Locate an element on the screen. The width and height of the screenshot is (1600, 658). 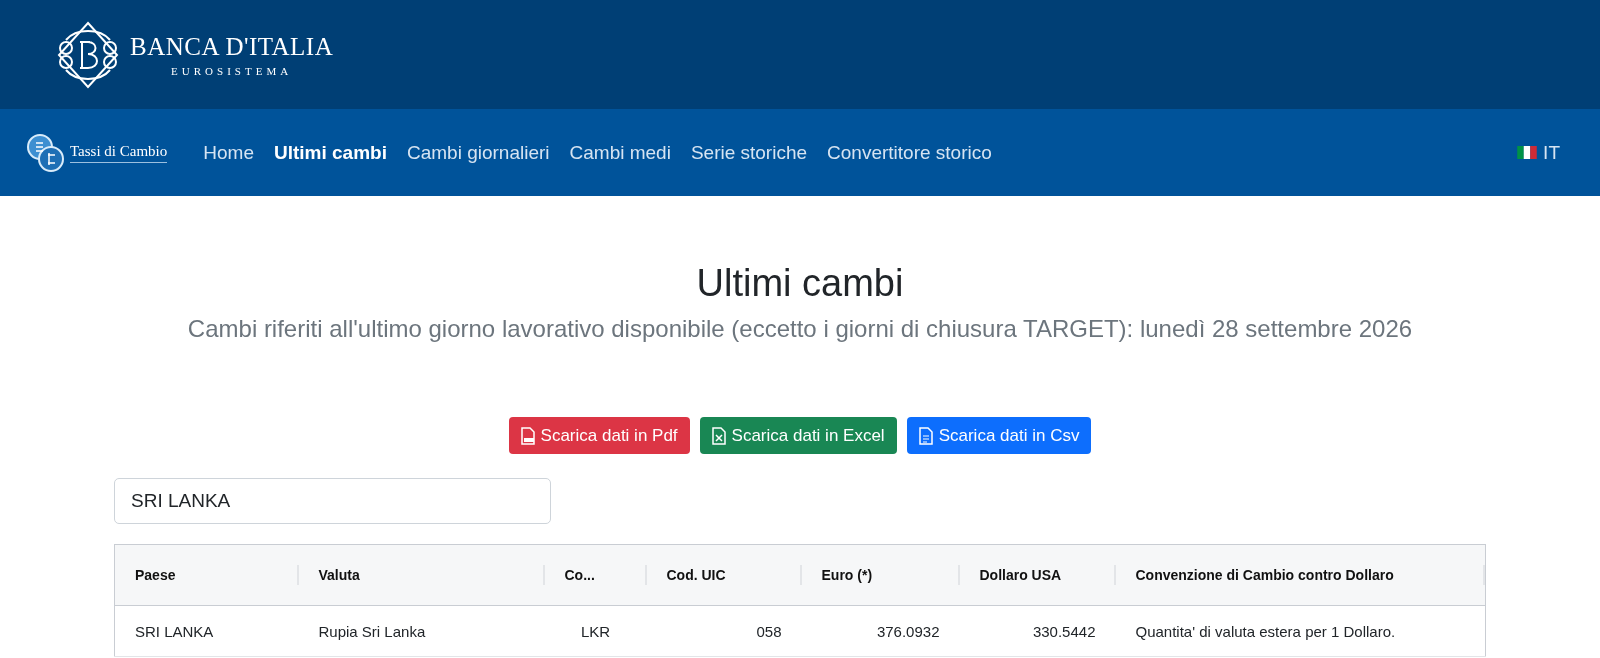
column-header: Euro (*) is located at coordinates (880, 575).